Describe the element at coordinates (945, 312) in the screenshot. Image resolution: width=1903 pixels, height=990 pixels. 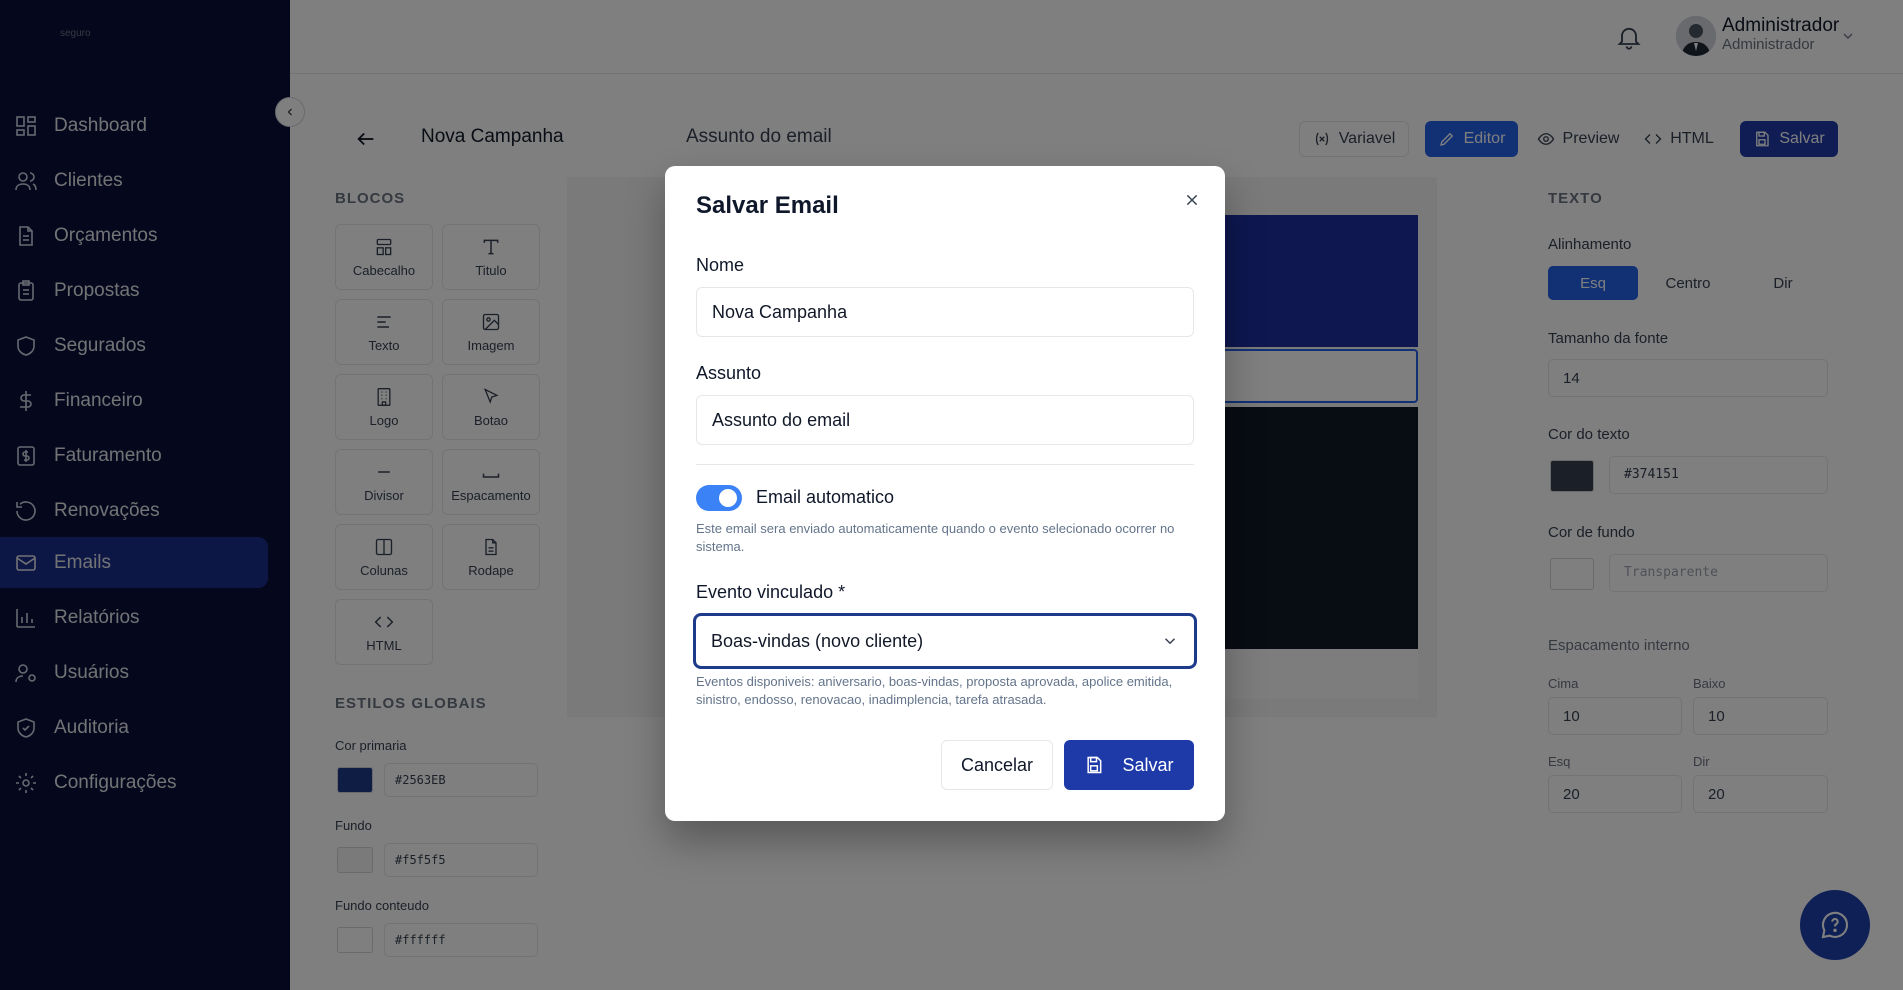
I see `name-input` at that location.